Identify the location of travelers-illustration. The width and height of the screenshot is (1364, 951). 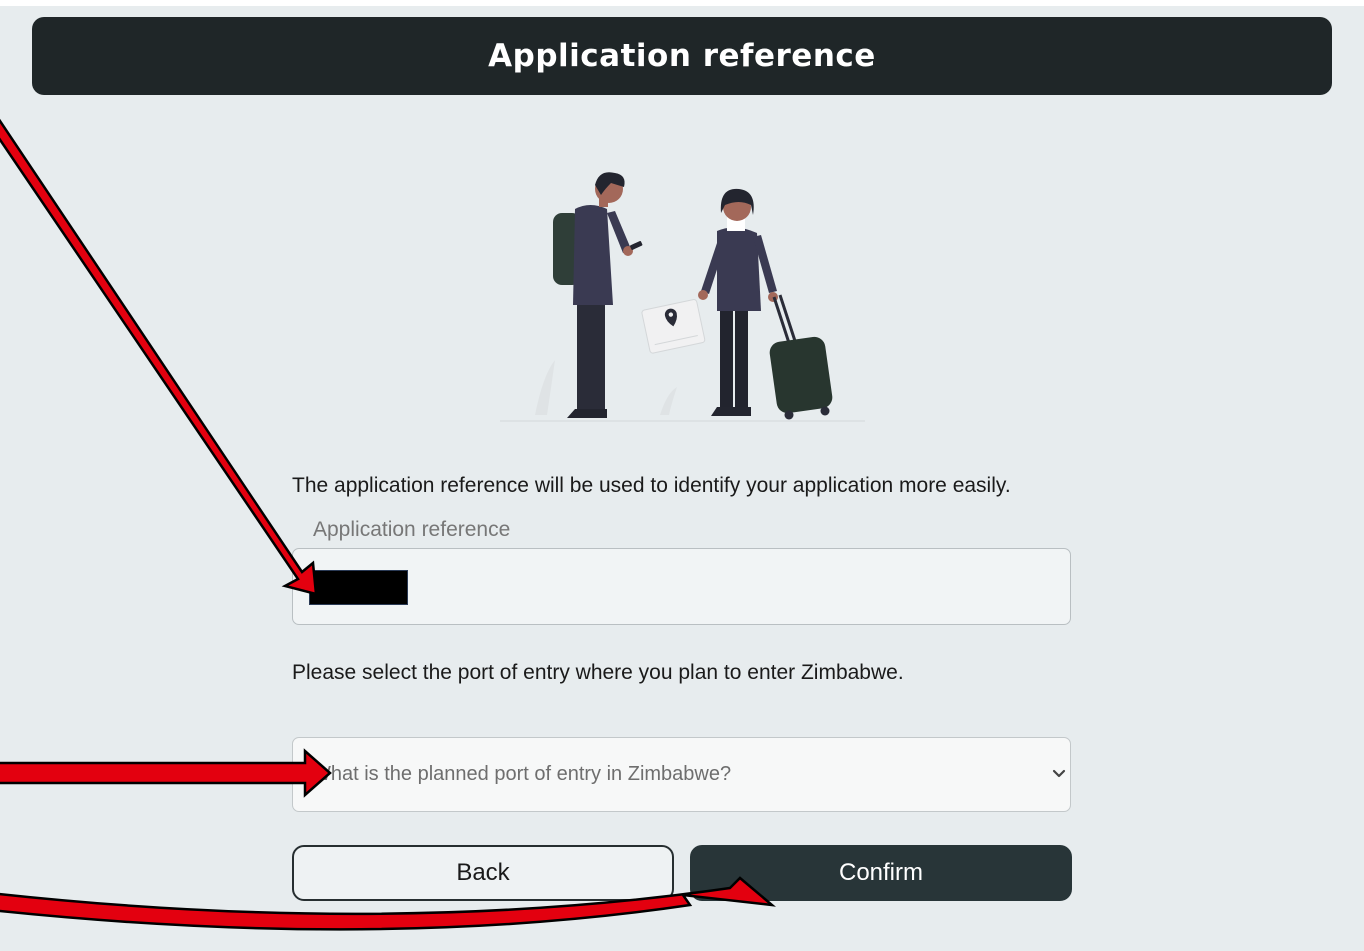
(682, 297).